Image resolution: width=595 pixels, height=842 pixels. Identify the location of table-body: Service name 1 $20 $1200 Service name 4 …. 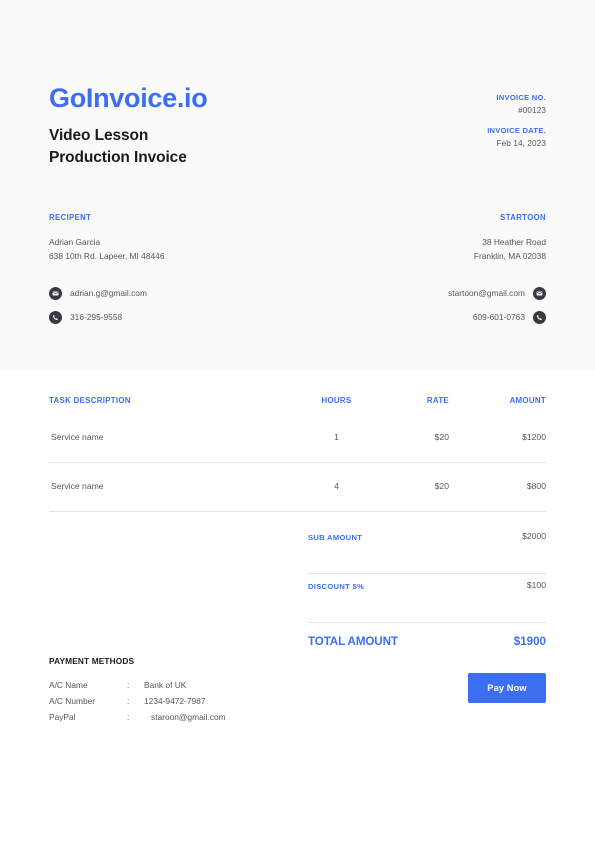
(297, 463).